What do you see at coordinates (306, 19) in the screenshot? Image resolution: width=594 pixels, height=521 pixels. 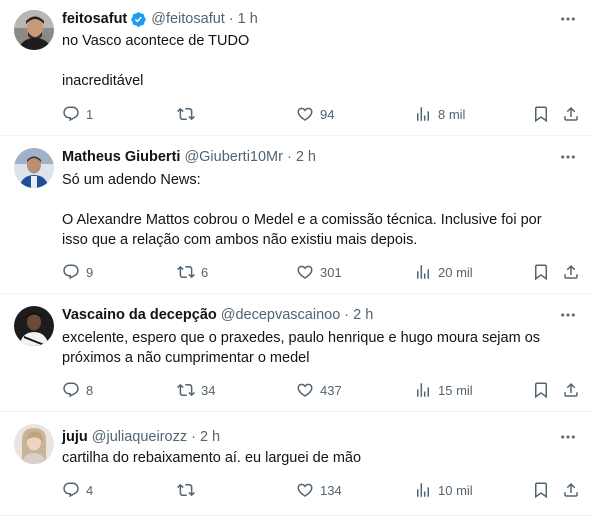 I see `tweet-header: feitosafut @feitosafut · 1 h` at bounding box center [306, 19].